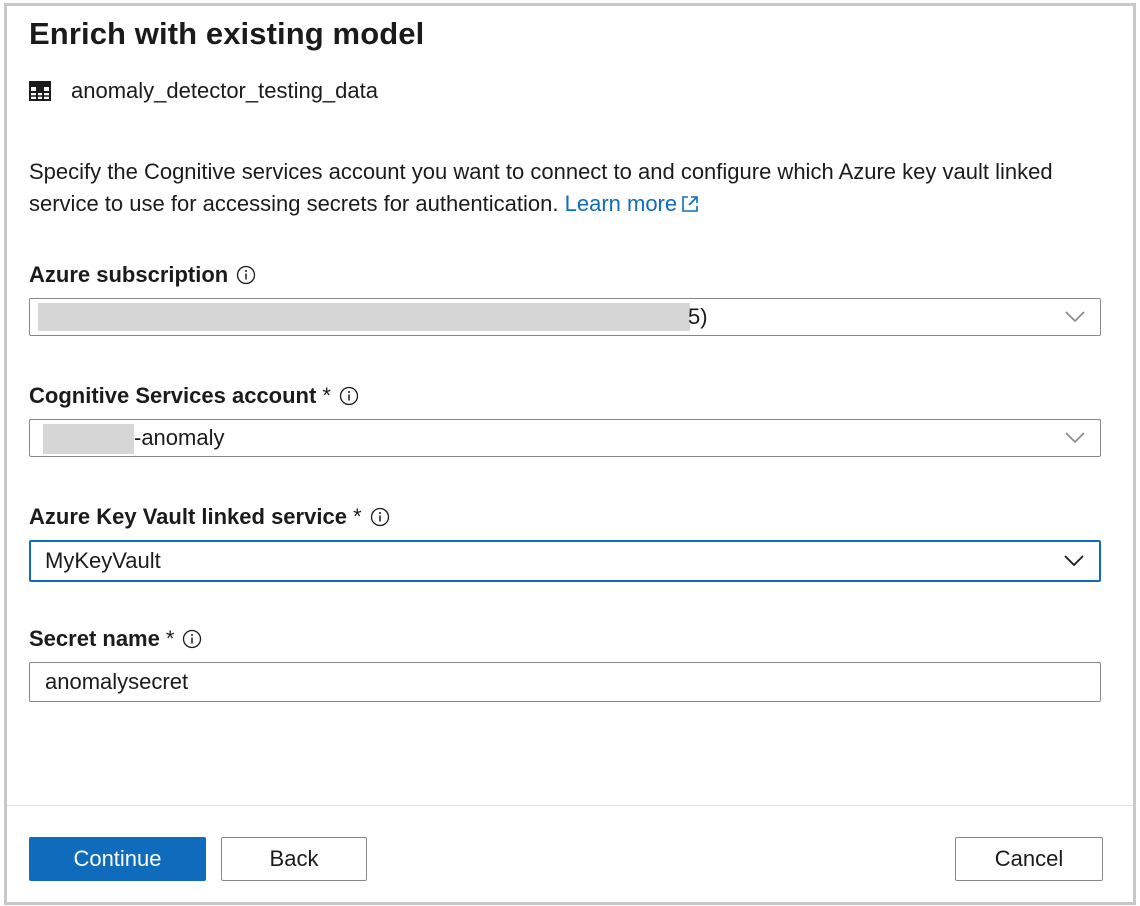 The height and width of the screenshot is (906, 1140). Describe the element at coordinates (117, 681) in the screenshot. I see `secret-name-value: anomalysecret` at that location.